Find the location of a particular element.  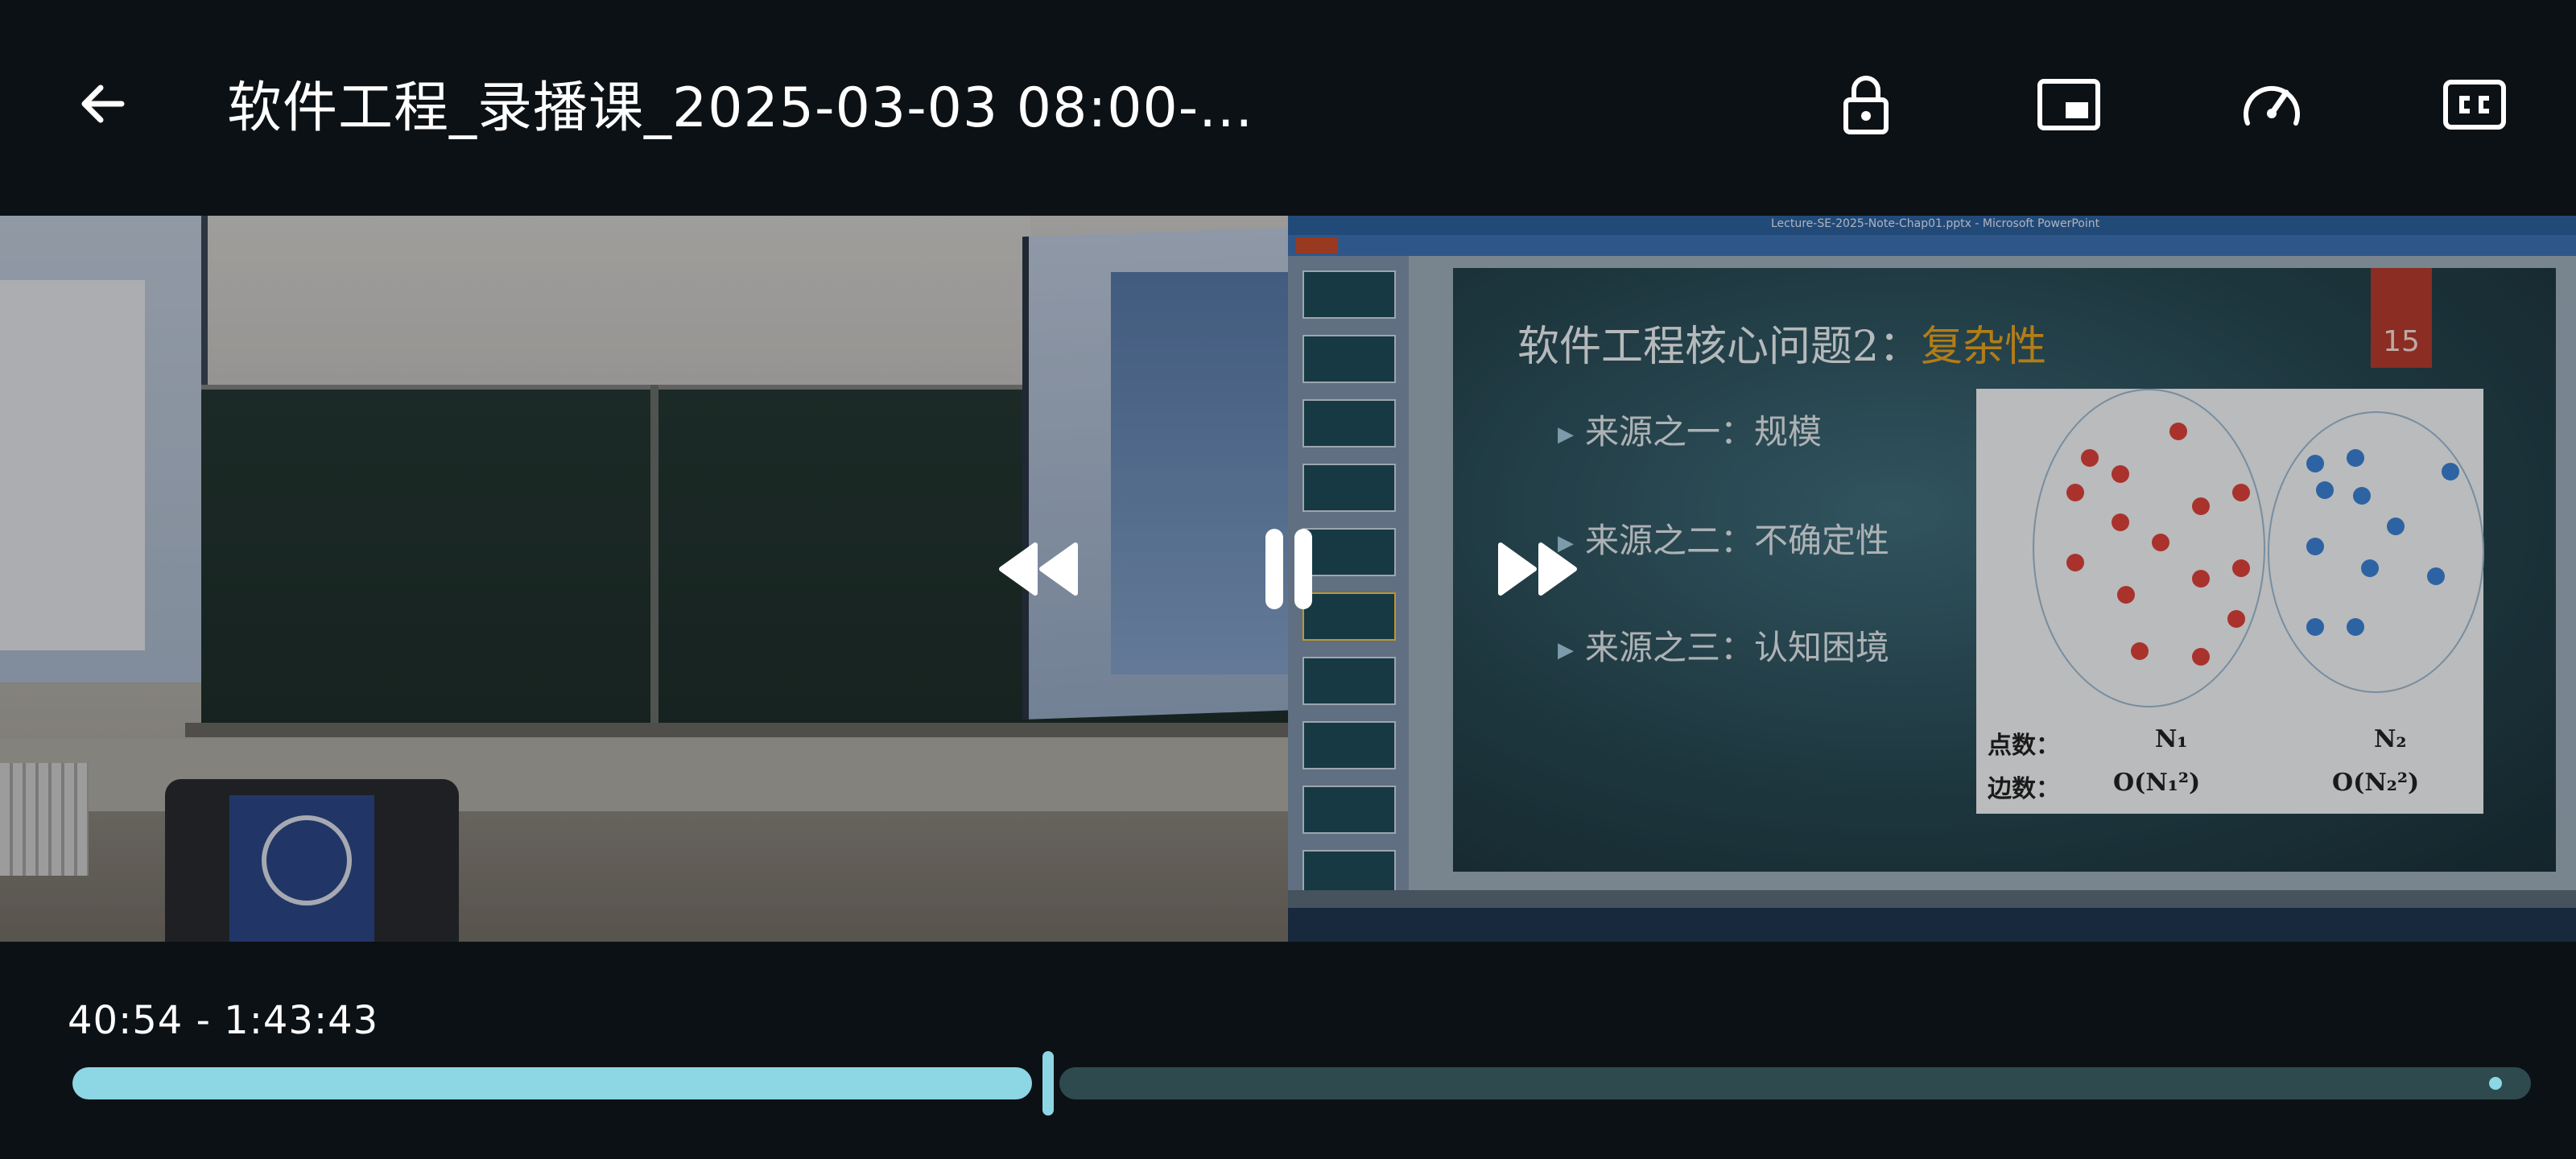

playback-speed-button is located at coordinates (2271, 105).